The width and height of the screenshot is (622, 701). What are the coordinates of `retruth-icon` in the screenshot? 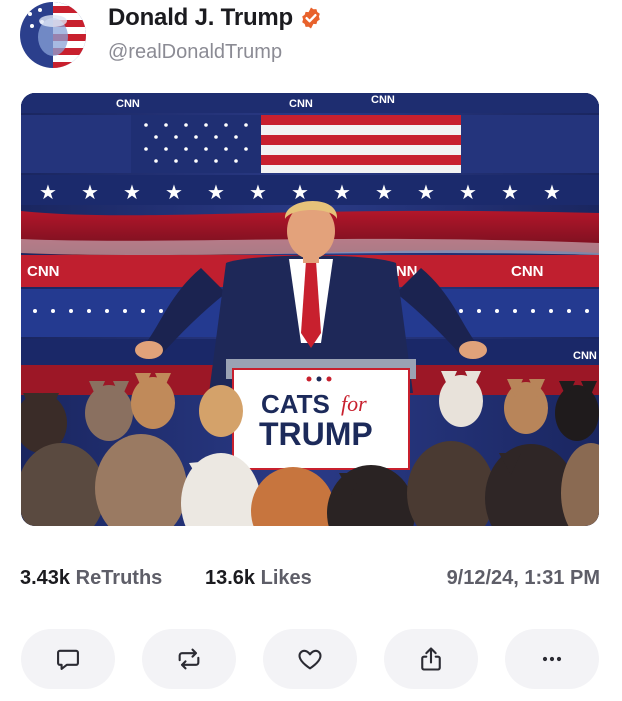 It's located at (189, 659).